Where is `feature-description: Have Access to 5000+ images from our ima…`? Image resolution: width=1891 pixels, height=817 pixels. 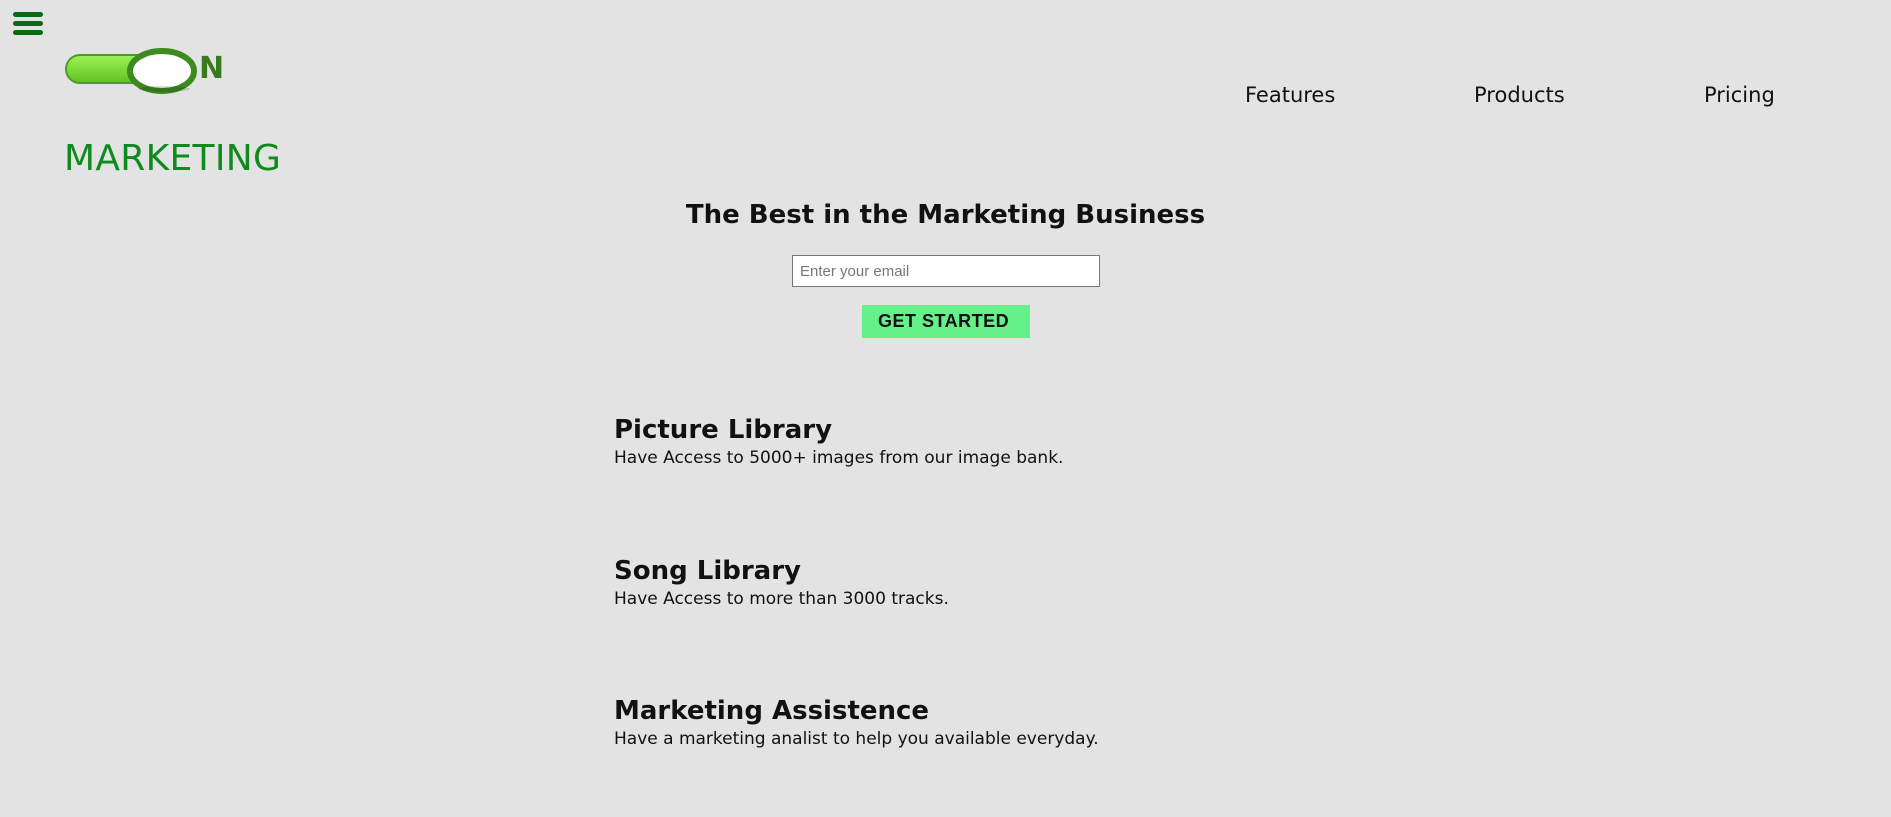 feature-description: Have Access to 5000+ images from our ima… is located at coordinates (839, 458).